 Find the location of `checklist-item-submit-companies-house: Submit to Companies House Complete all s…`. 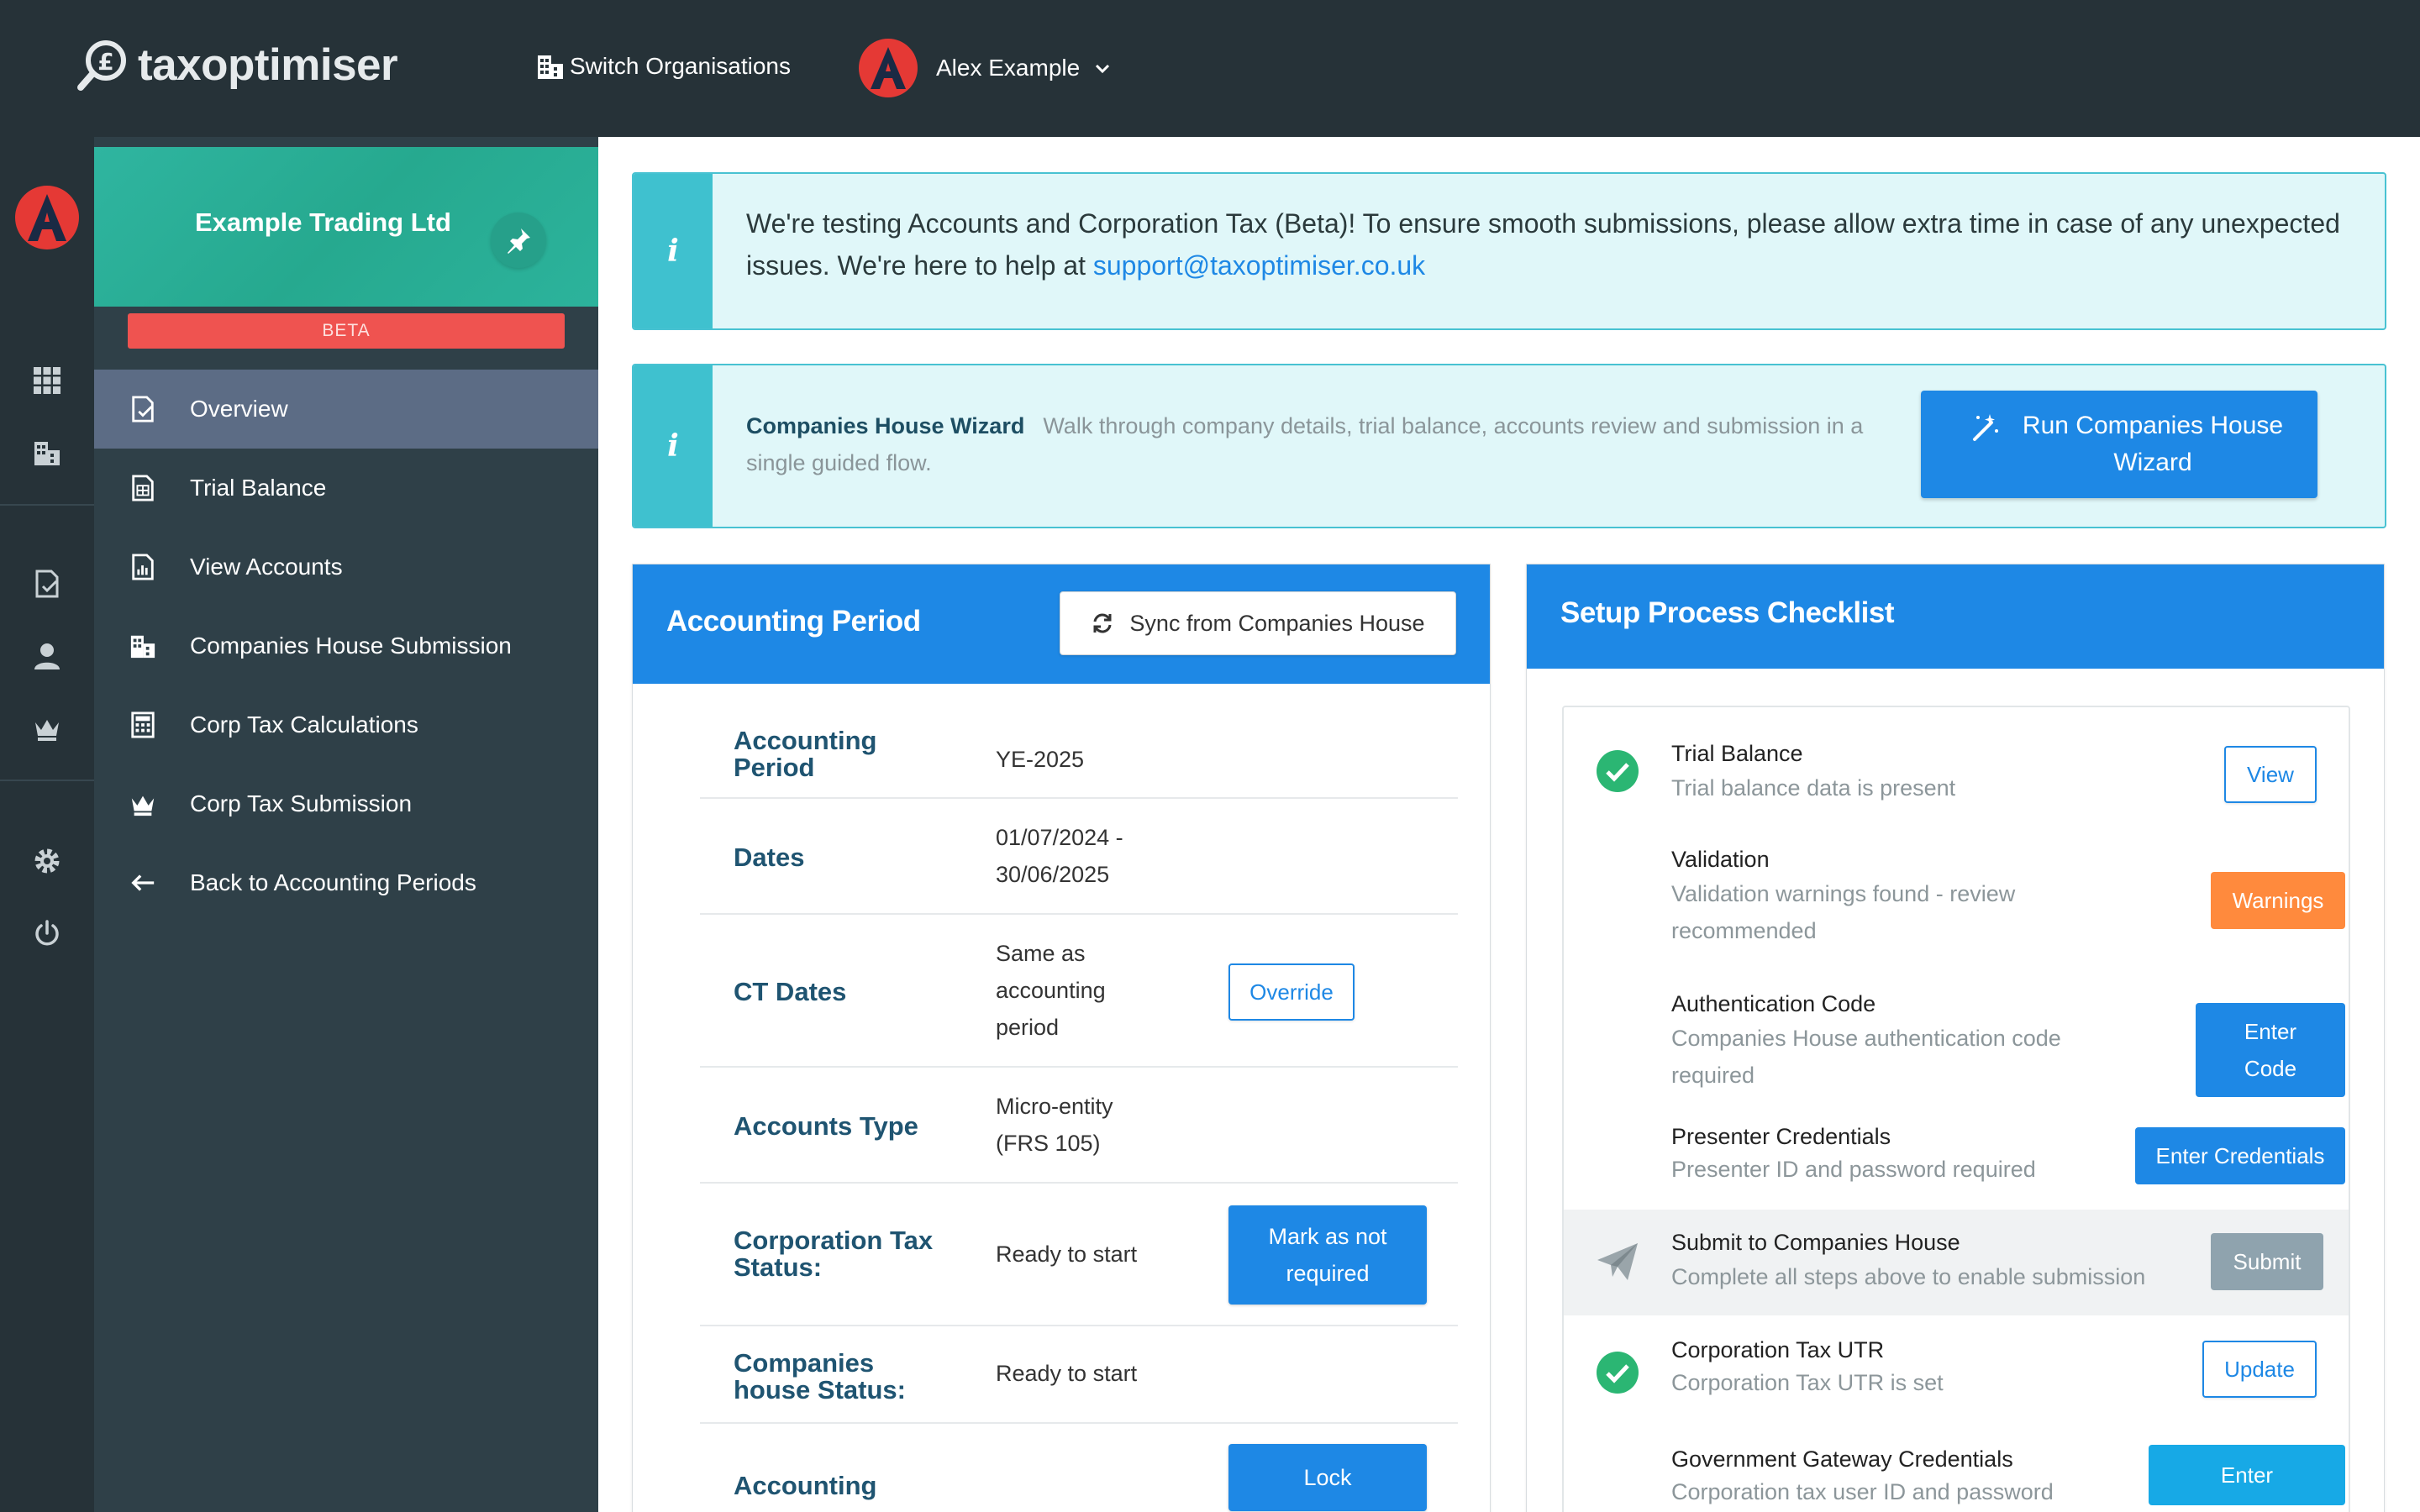

checklist-item-submit-companies-house: Submit to Companies House Complete all s… is located at coordinates (1956, 1262).